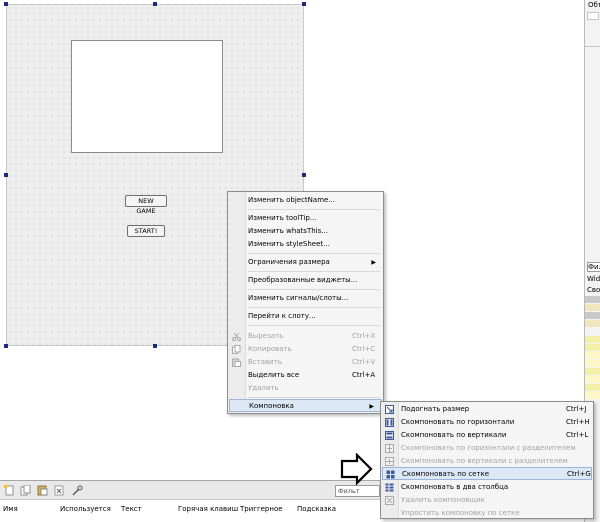  Describe the element at coordinates (236, 362) in the screenshot. I see `paste-icon` at that location.